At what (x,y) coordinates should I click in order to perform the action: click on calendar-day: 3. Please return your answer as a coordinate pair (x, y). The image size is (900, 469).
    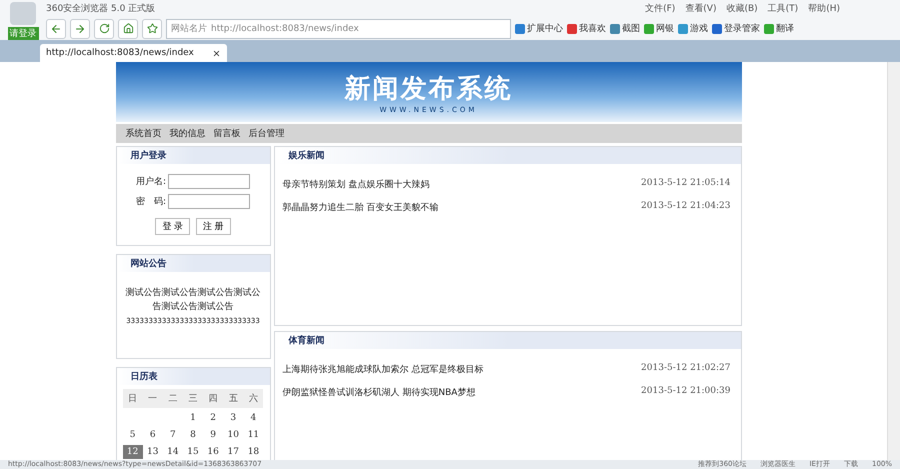
    Looking at the image, I should click on (233, 418).